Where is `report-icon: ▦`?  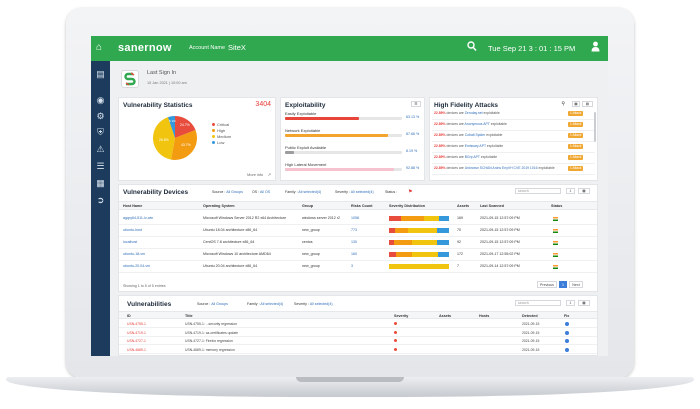 report-icon: ▦ is located at coordinates (100, 183).